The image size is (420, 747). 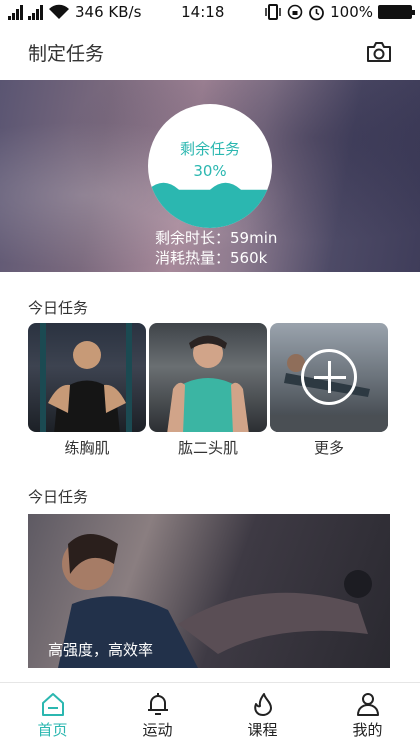 I want to click on nav-sport: 运动, so click(x=158, y=715).